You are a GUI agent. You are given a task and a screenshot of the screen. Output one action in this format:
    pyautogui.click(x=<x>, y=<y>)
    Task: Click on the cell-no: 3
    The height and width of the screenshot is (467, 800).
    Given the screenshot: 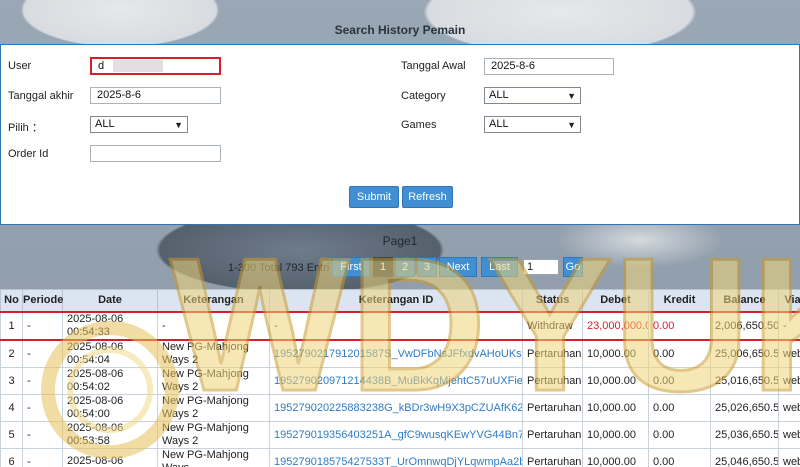 What is the action you would take?
    pyautogui.click(x=11, y=380)
    